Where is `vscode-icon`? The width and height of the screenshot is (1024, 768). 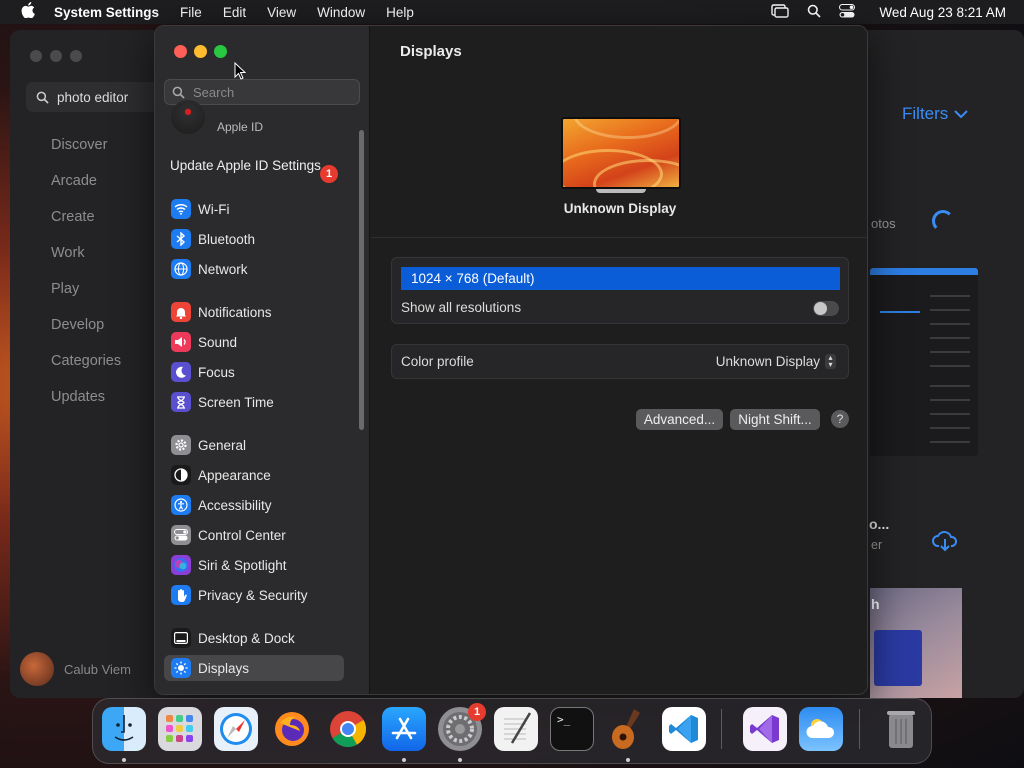 vscode-icon is located at coordinates (684, 729).